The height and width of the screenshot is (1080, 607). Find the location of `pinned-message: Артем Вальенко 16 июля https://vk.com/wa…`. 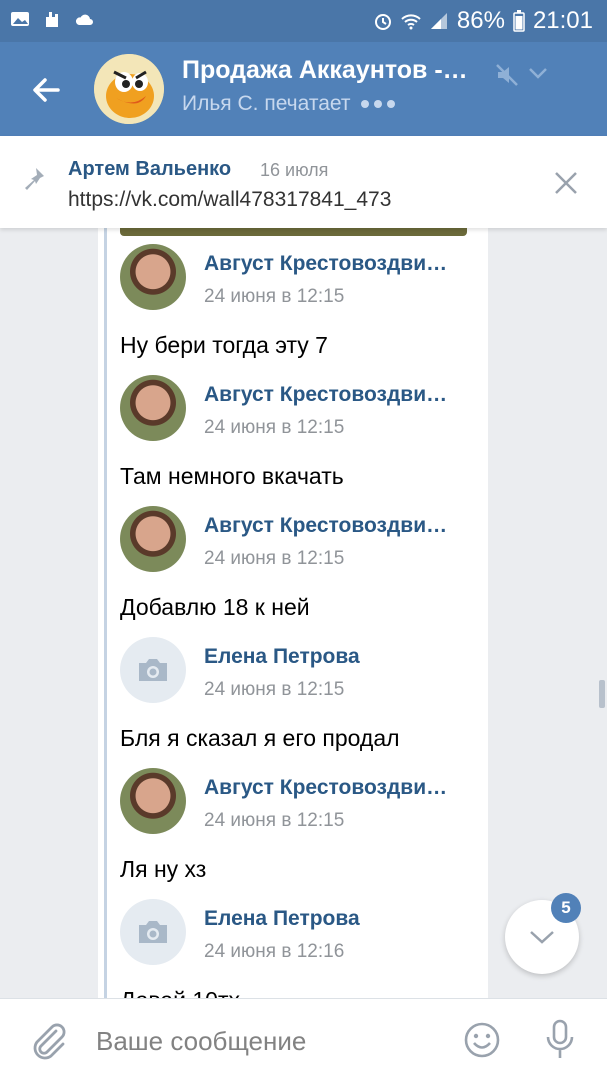

pinned-message: Артем Вальенко 16 июля https://vk.com/wa… is located at coordinates (303, 182).